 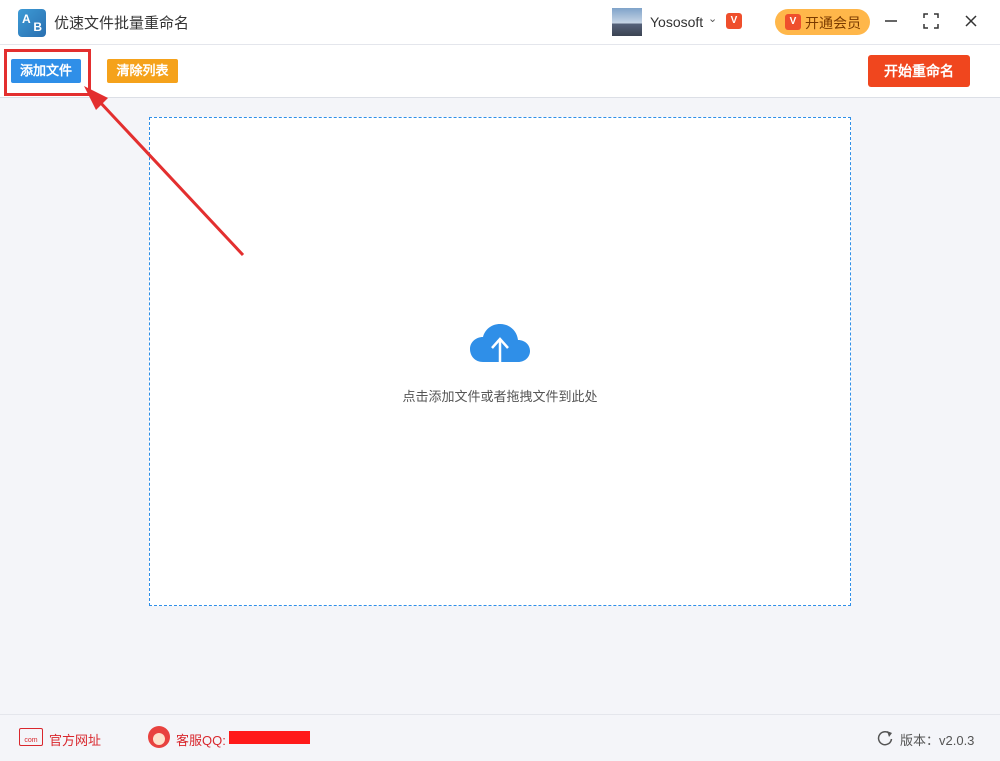 What do you see at coordinates (676, 22) in the screenshot?
I see `username: Yososoft` at bounding box center [676, 22].